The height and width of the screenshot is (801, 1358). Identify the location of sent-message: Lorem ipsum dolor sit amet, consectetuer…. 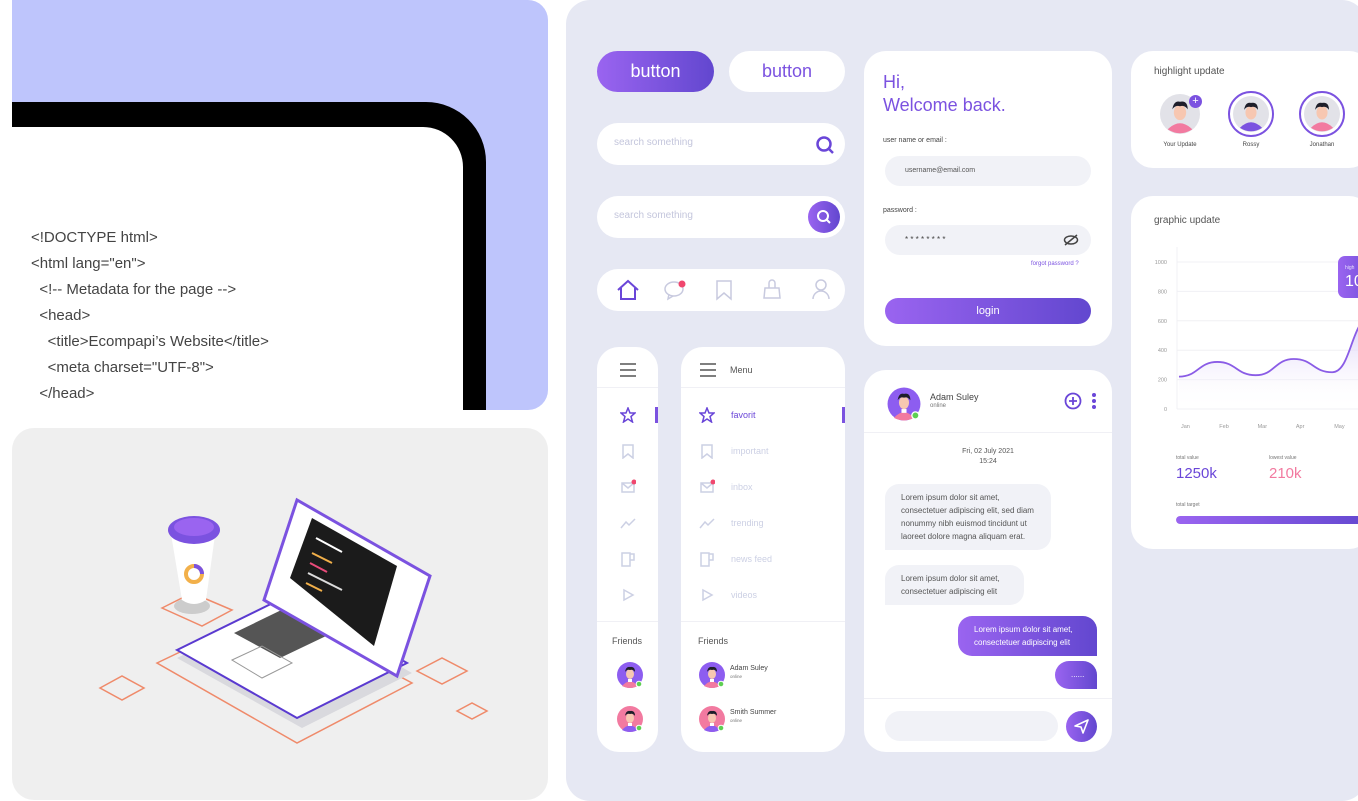
(1027, 636).